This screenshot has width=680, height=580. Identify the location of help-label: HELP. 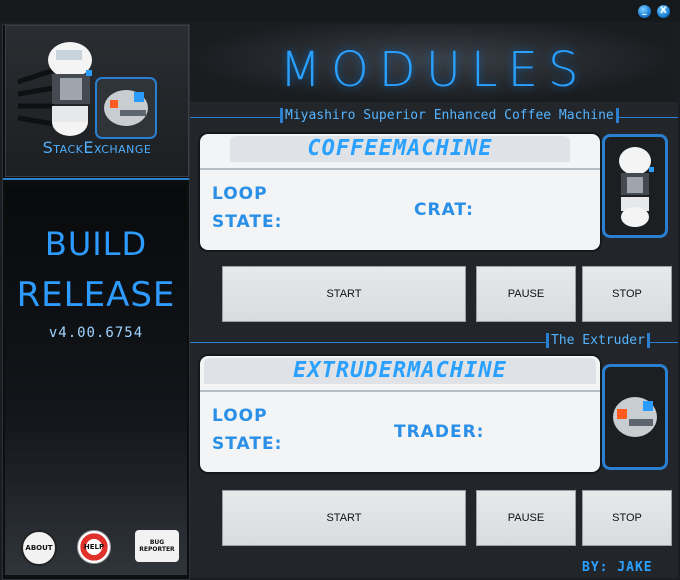
(94, 547).